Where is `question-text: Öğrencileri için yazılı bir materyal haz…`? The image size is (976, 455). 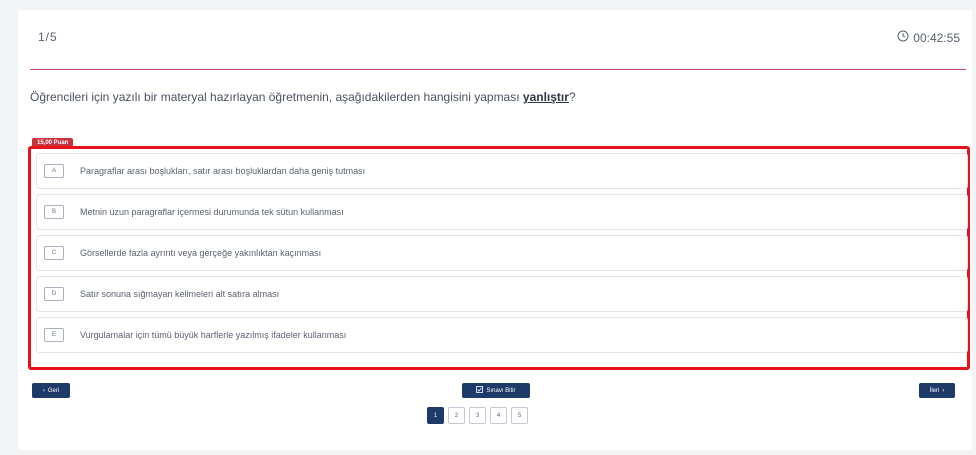
question-text: Öğrencileri için yazılı bir materyal haz… is located at coordinates (303, 97).